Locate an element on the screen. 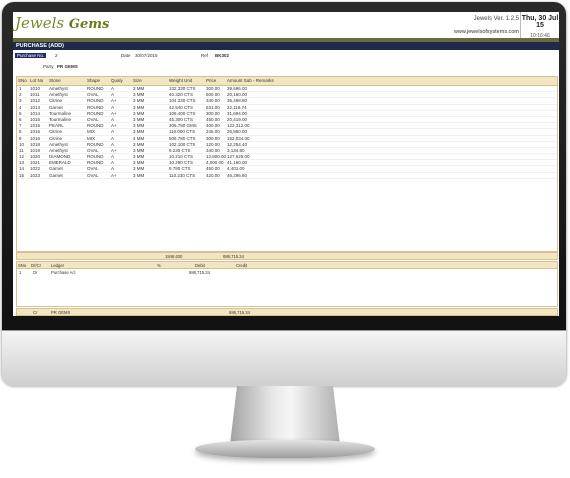 This screenshot has height=478, width=570. table-cell: 10.290 CTS is located at coordinates (181, 163).